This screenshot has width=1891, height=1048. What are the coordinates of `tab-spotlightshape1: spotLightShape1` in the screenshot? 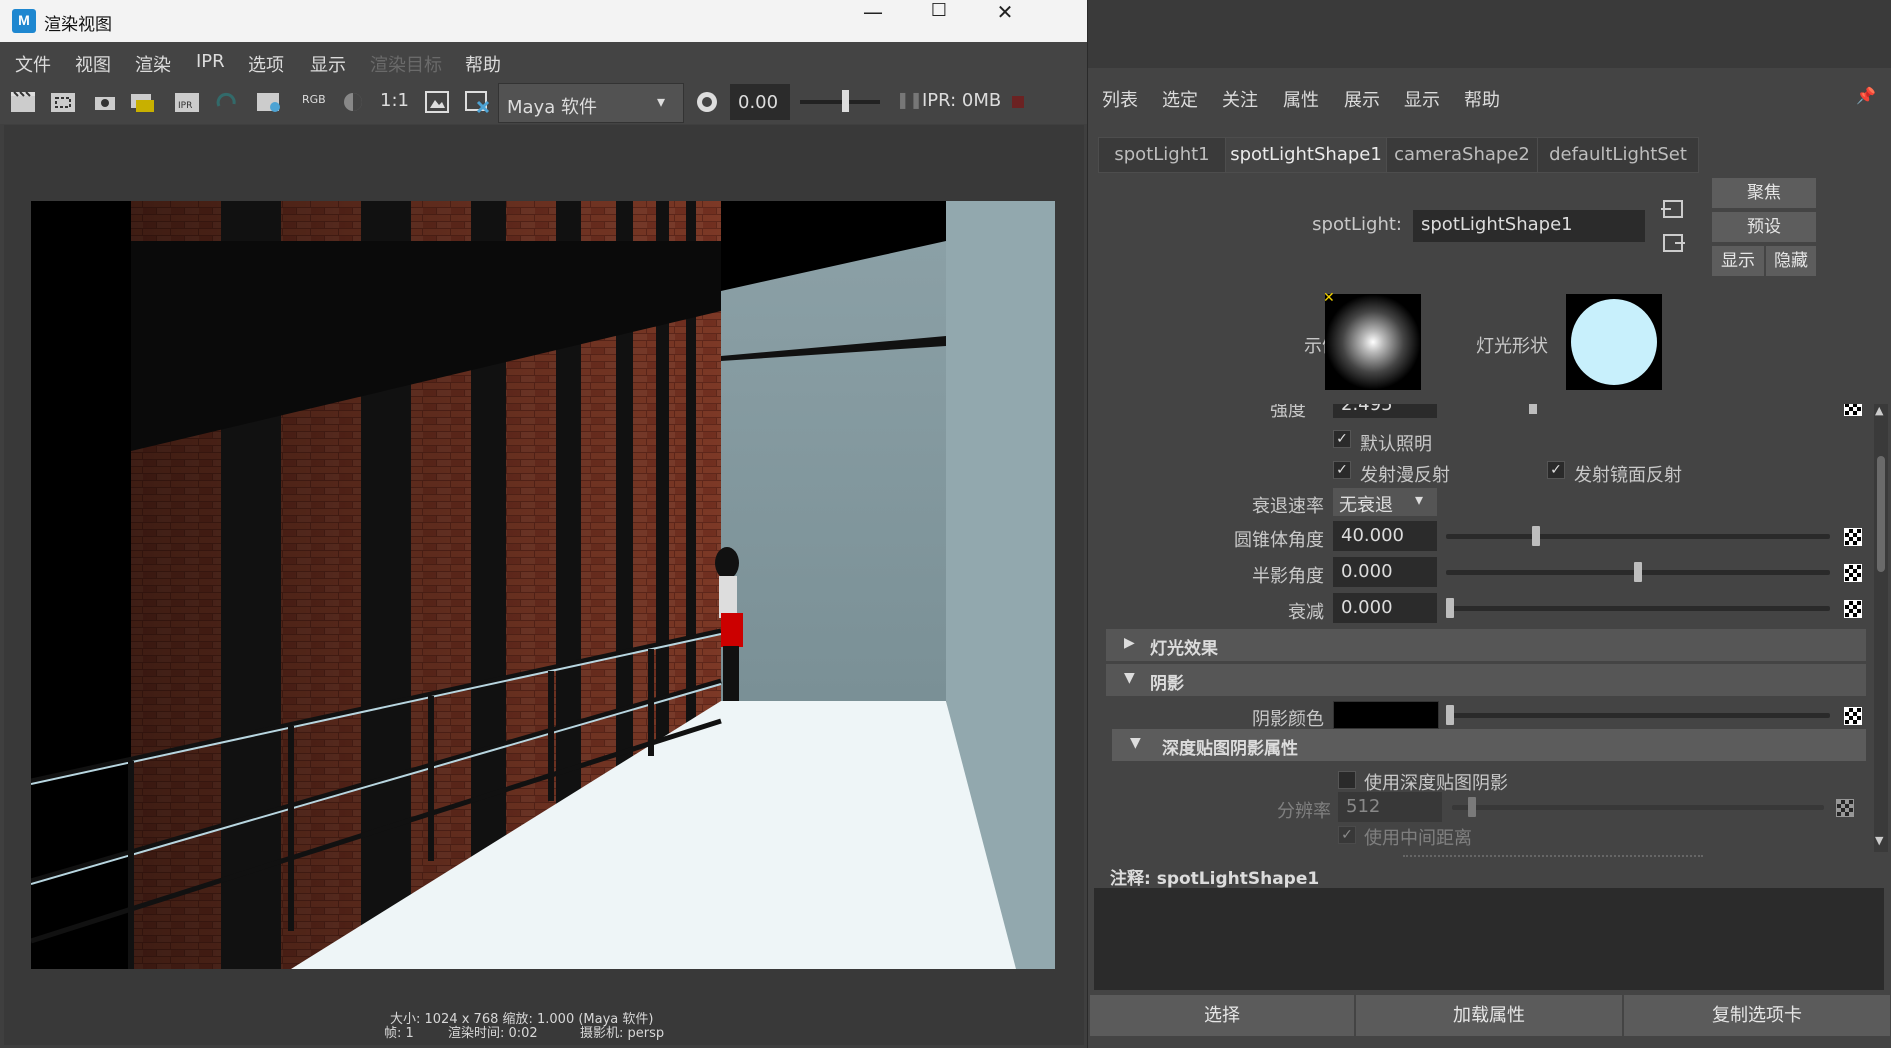 It's located at (1306, 155).